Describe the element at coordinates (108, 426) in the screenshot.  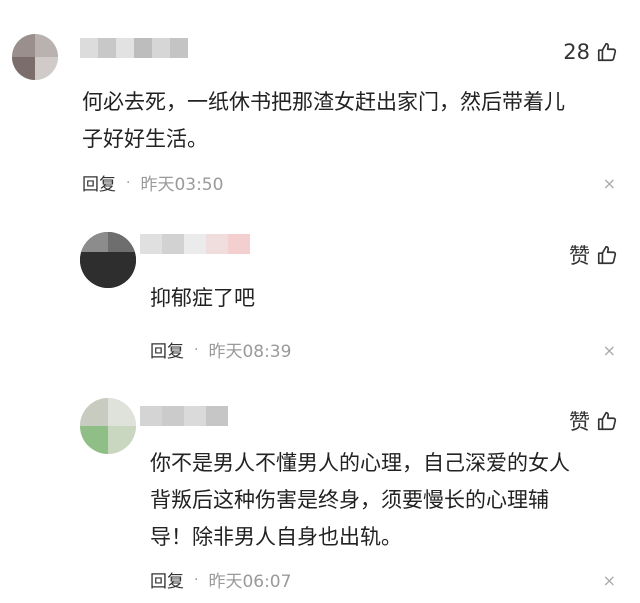
I see `avatar` at that location.